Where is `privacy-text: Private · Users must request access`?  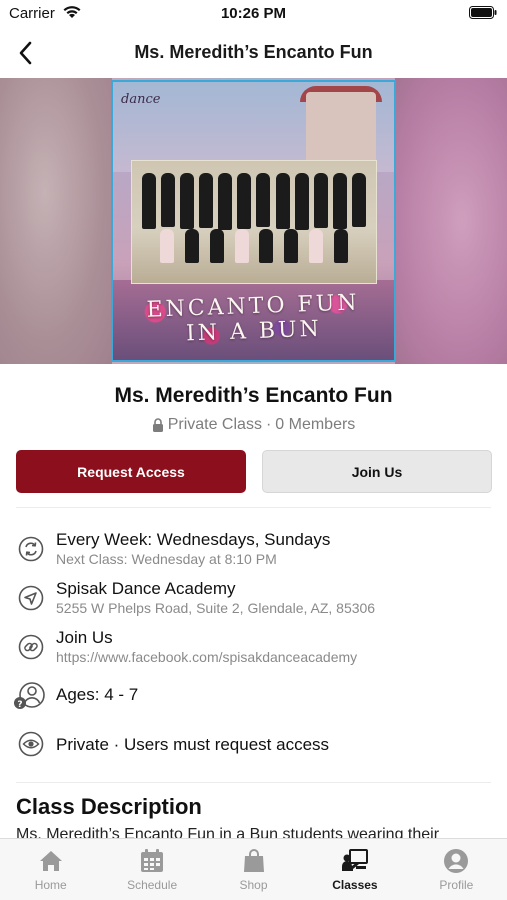
privacy-text: Private · Users must request access is located at coordinates (193, 744).